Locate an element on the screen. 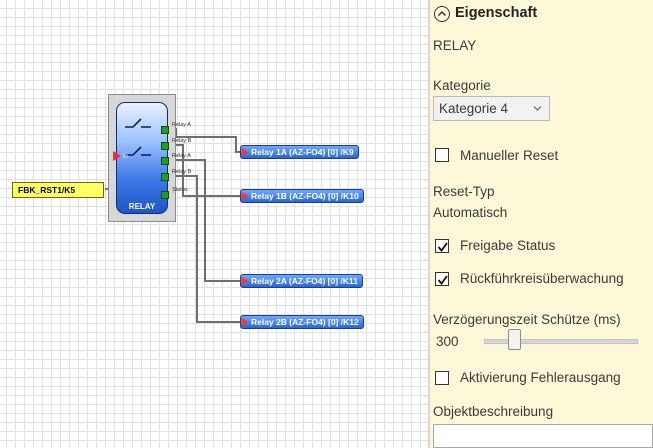 The width and height of the screenshot is (653, 448). release-status-checkbox is located at coordinates (442, 246).